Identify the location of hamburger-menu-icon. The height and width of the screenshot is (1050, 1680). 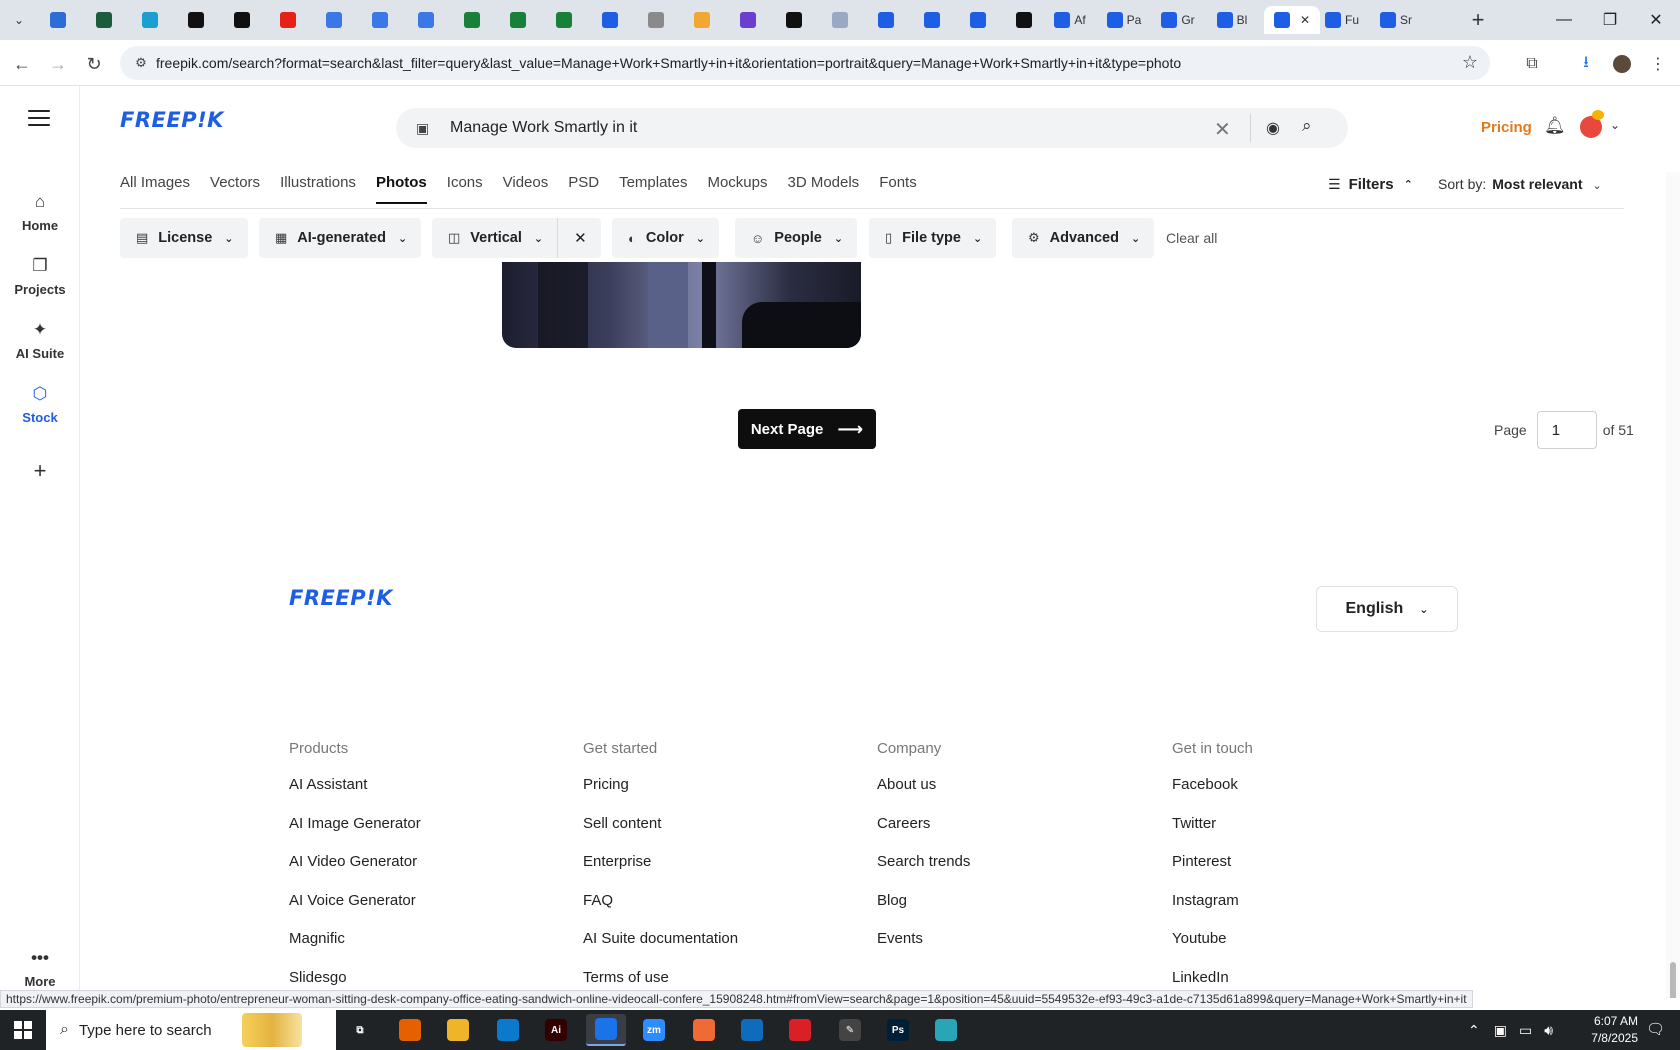
(39, 119).